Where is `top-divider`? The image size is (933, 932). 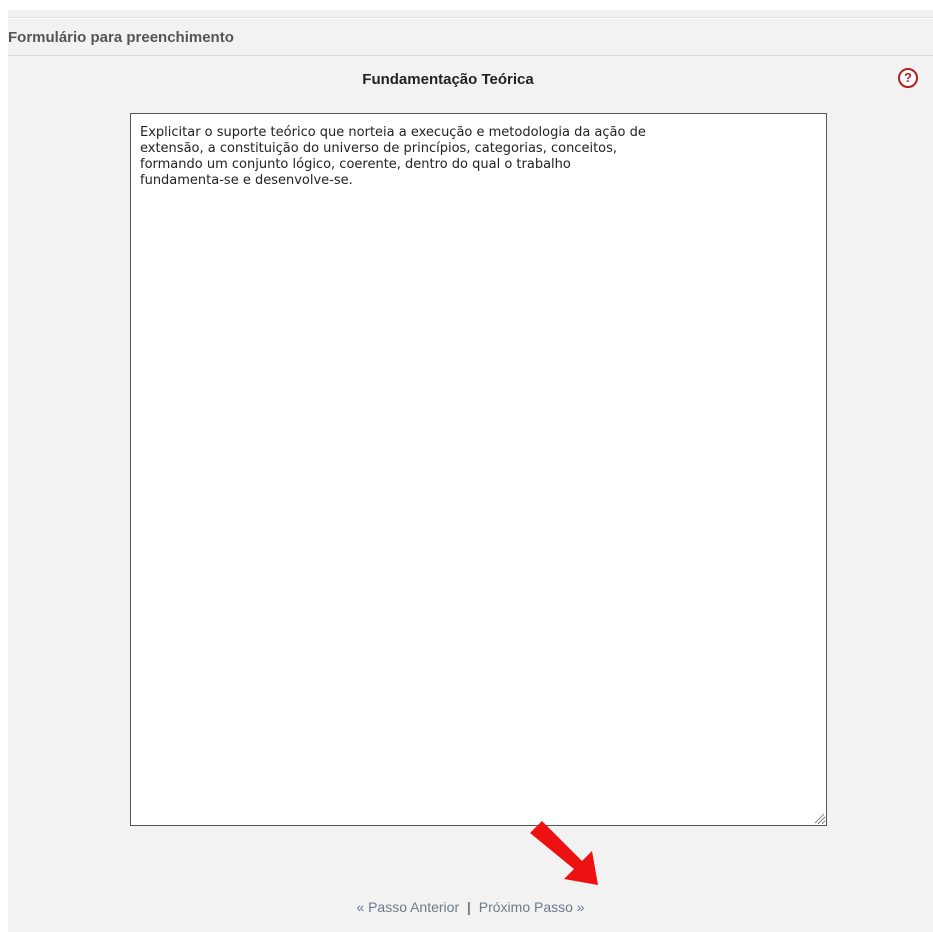 top-divider is located at coordinates (470, 14).